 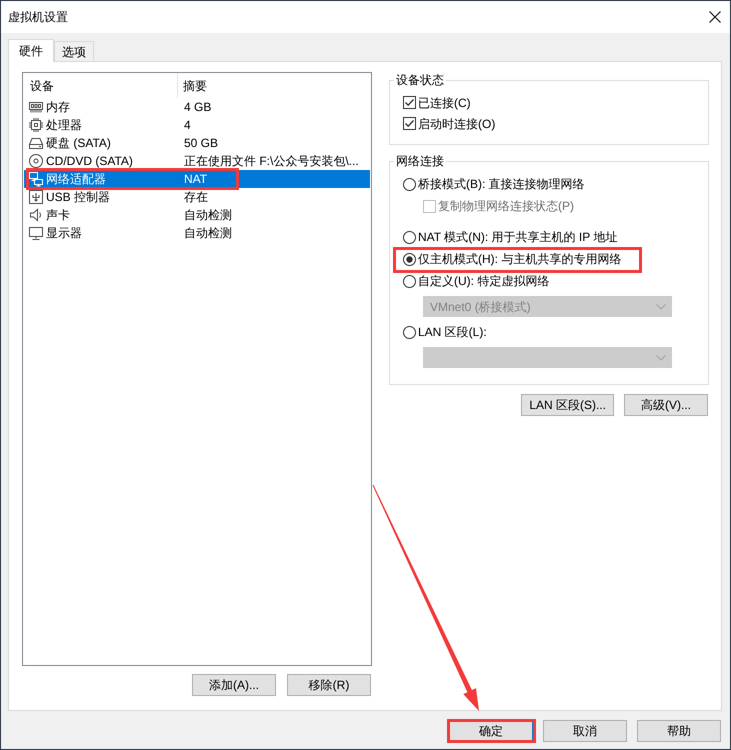 I want to click on memory-icon, so click(x=36, y=107).